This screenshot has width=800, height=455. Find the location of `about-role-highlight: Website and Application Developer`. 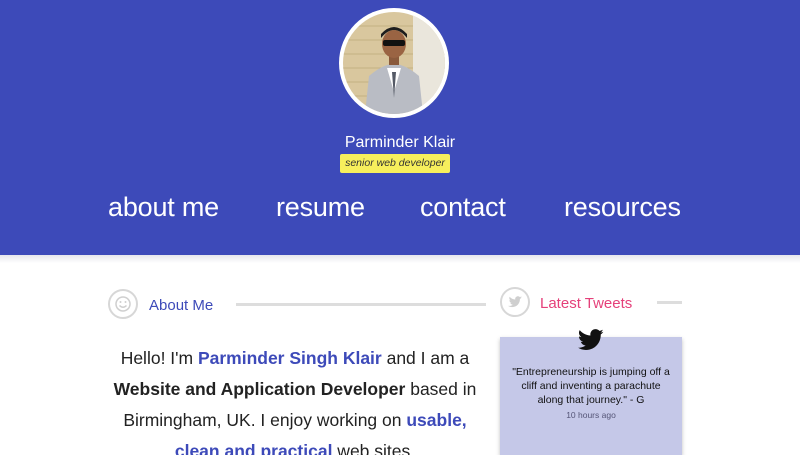

about-role-highlight: Website and Application Developer is located at coordinates (259, 389).